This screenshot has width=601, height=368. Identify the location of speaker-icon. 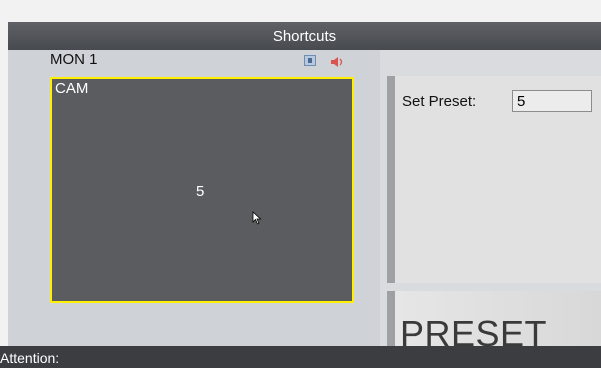
(337, 61).